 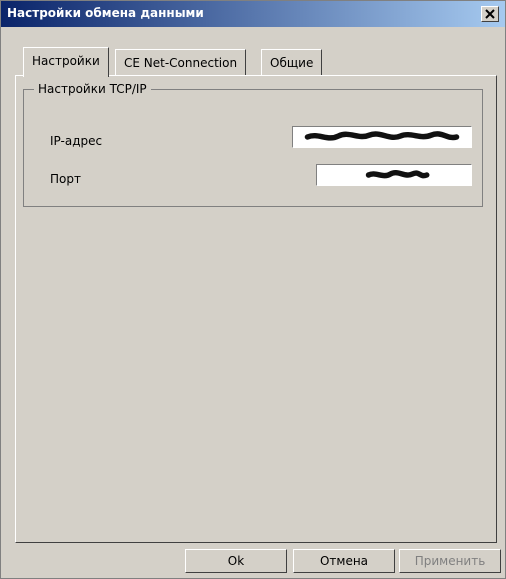 I want to click on apply-button: Применить, so click(x=450, y=561).